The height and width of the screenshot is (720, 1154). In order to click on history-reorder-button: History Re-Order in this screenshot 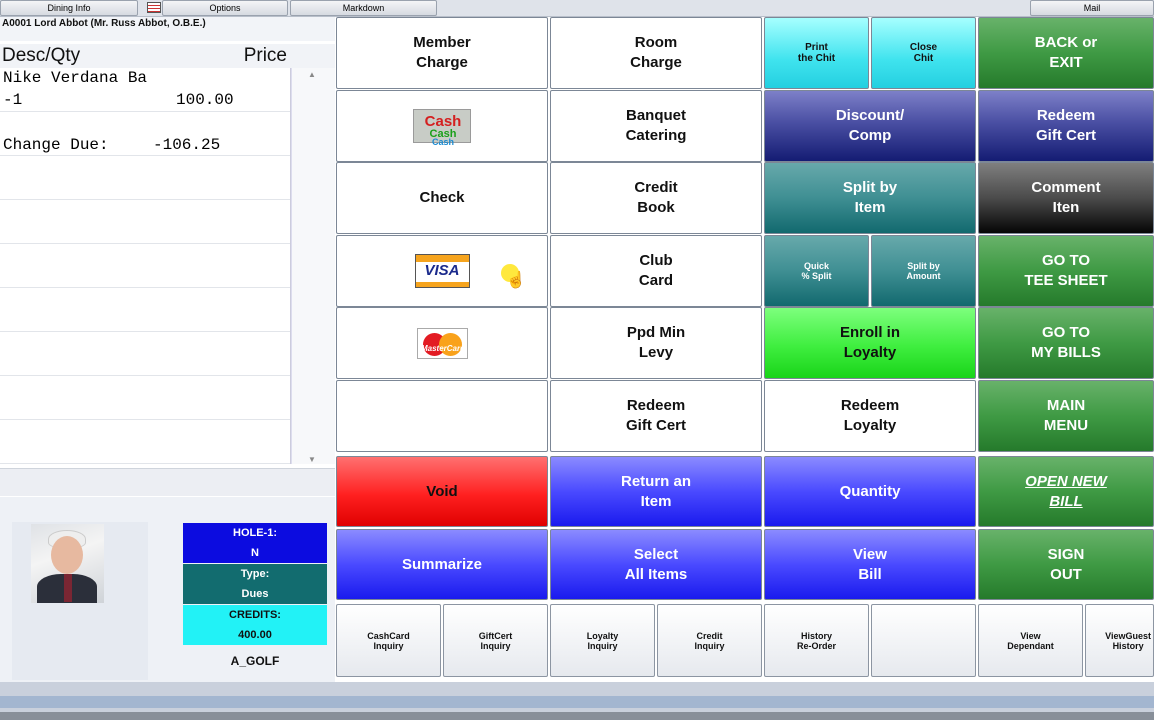, I will do `click(816, 640)`.